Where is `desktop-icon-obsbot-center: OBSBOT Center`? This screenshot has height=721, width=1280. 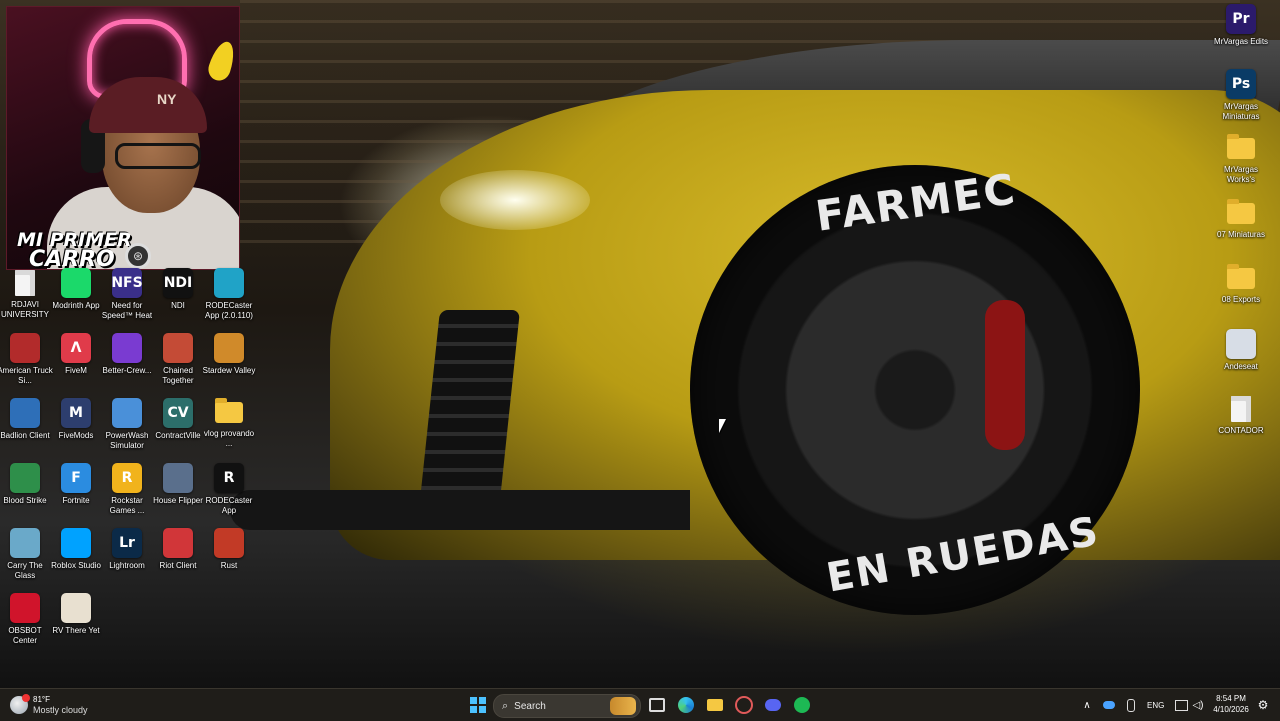 desktop-icon-obsbot-center: OBSBOT Center is located at coordinates (26, 619).